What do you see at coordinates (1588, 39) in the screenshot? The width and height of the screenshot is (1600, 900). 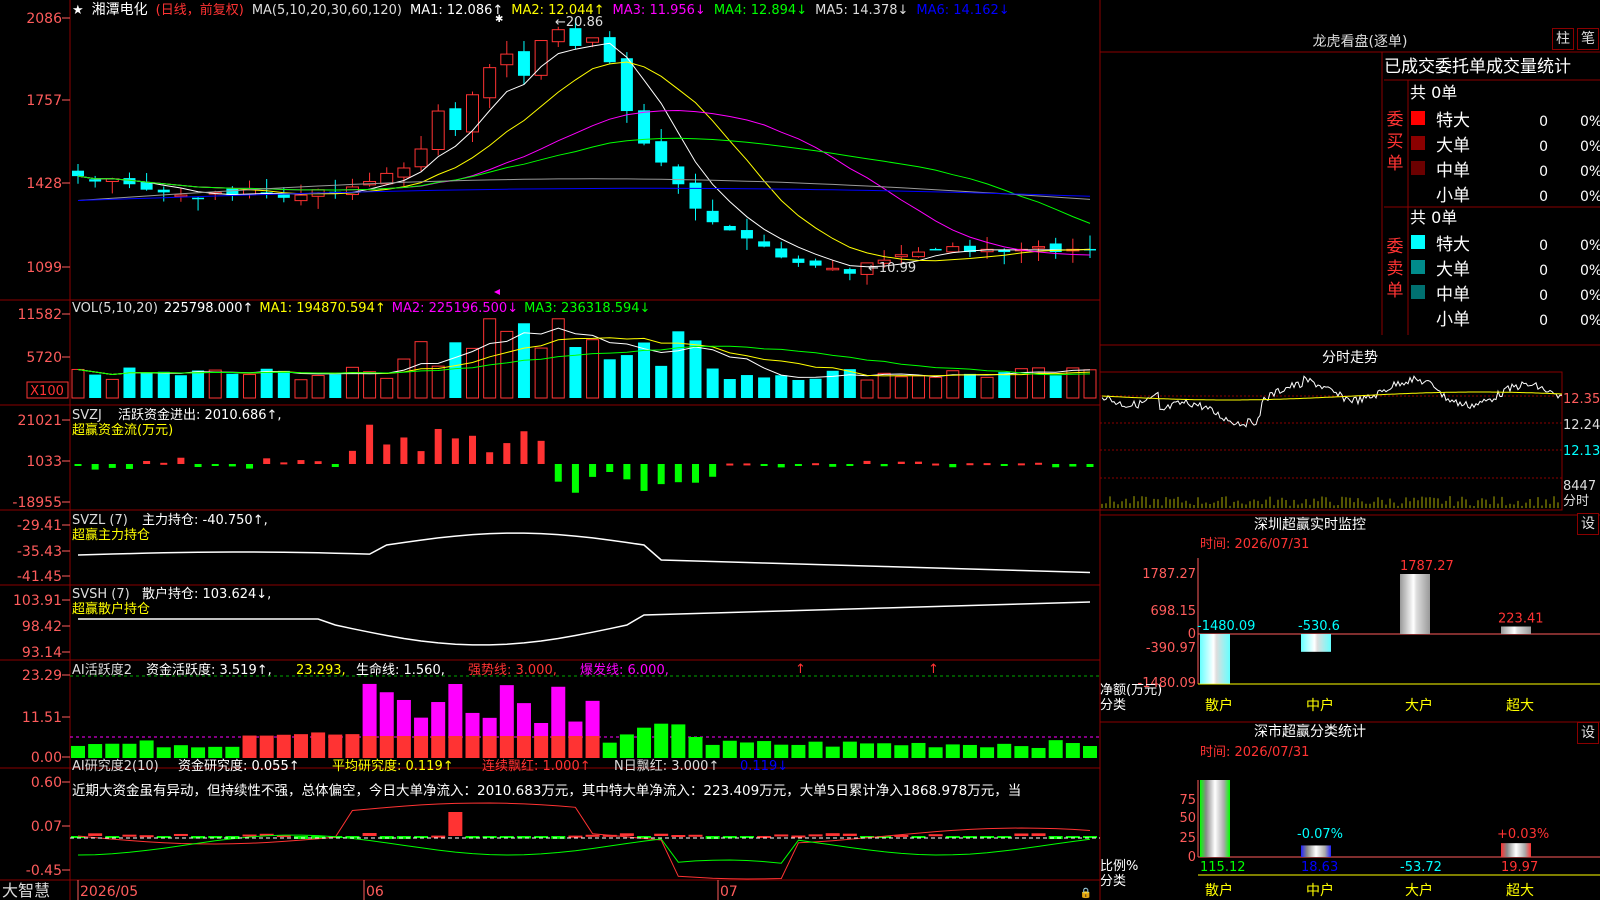 I see `tick-view-button: 笔` at bounding box center [1588, 39].